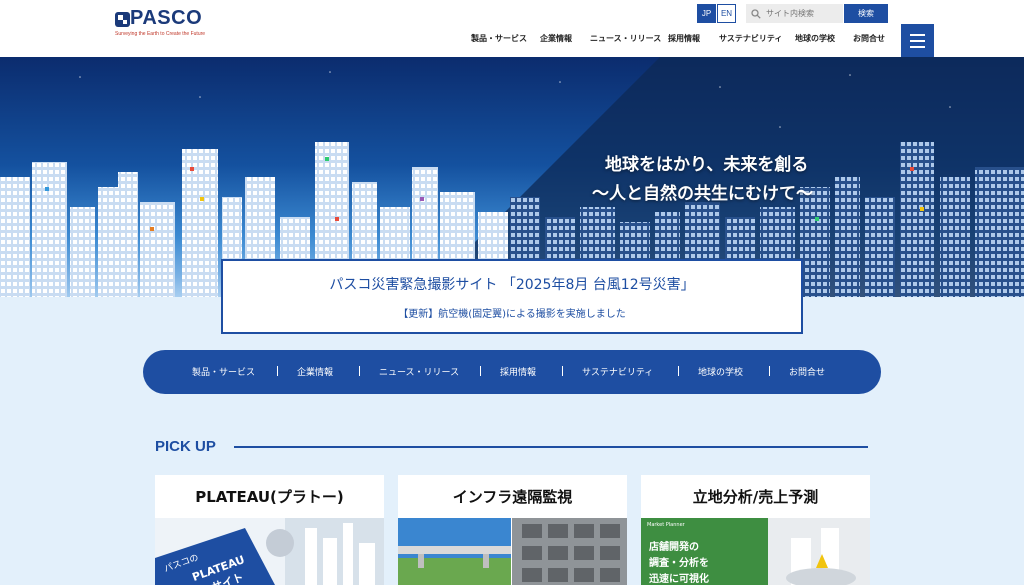 The width and height of the screenshot is (1024, 585). I want to click on notice-title: パスコ災害緊急撮影サイト 「2025年8月 台風12号災害」, so click(512, 284).